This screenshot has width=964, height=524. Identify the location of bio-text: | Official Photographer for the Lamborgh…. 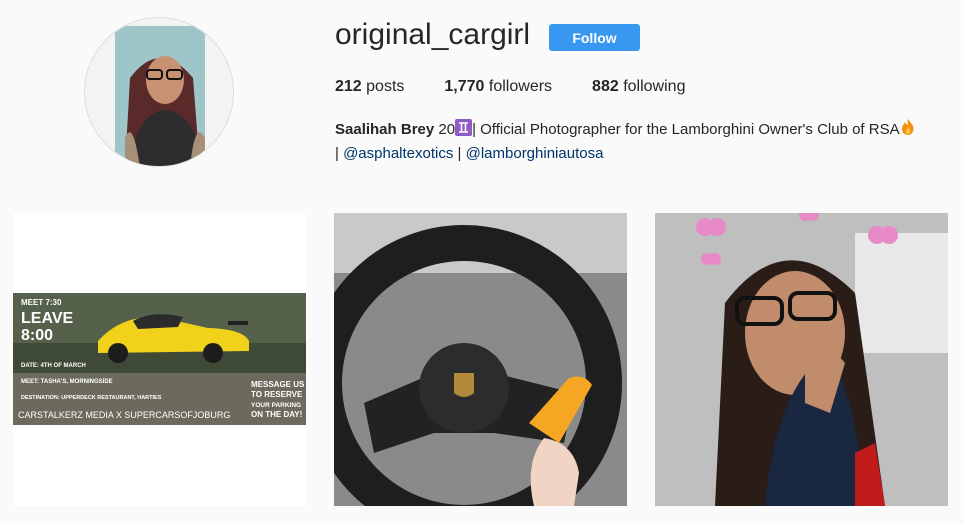
(686, 129).